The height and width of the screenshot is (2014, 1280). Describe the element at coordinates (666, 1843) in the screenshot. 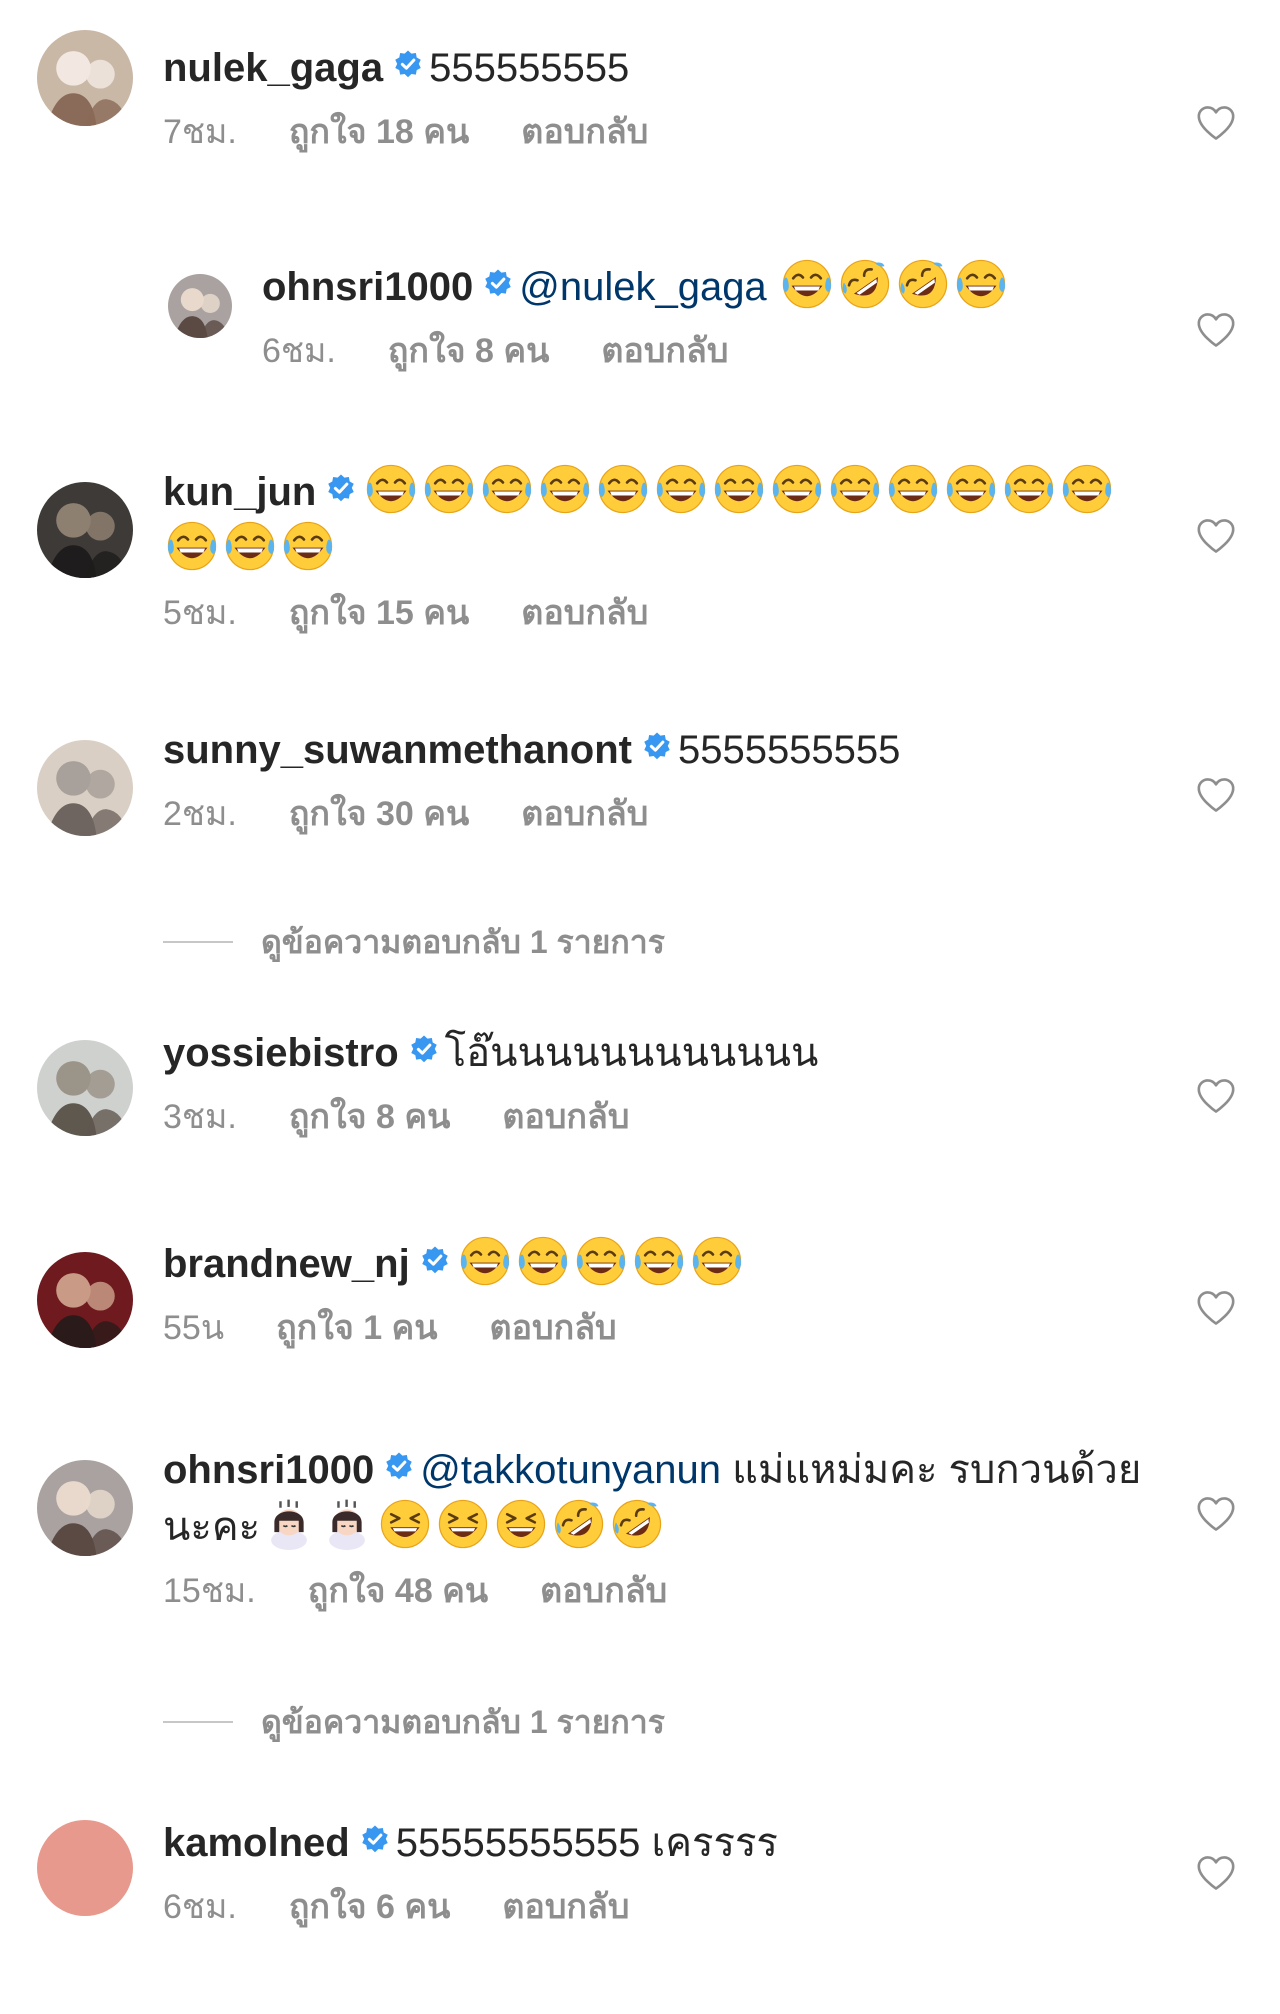

I see `comment-text: kamolned 55555555555 เครรรร` at that location.